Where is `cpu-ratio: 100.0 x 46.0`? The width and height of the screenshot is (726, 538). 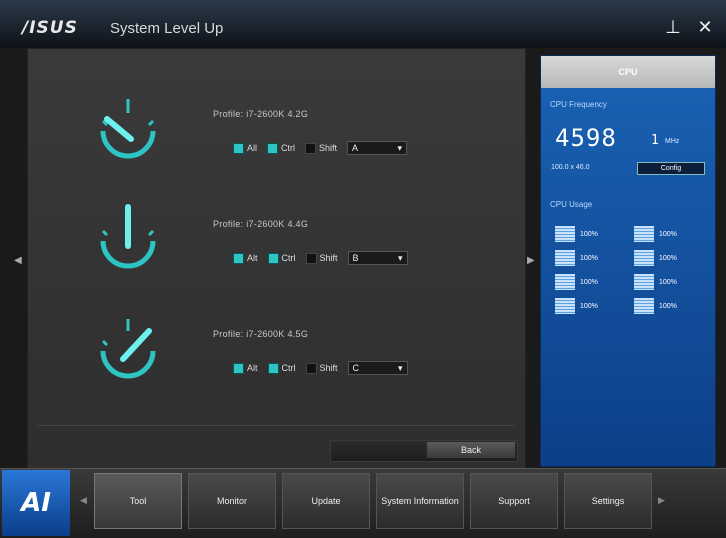 cpu-ratio: 100.0 x 46.0 is located at coordinates (570, 167).